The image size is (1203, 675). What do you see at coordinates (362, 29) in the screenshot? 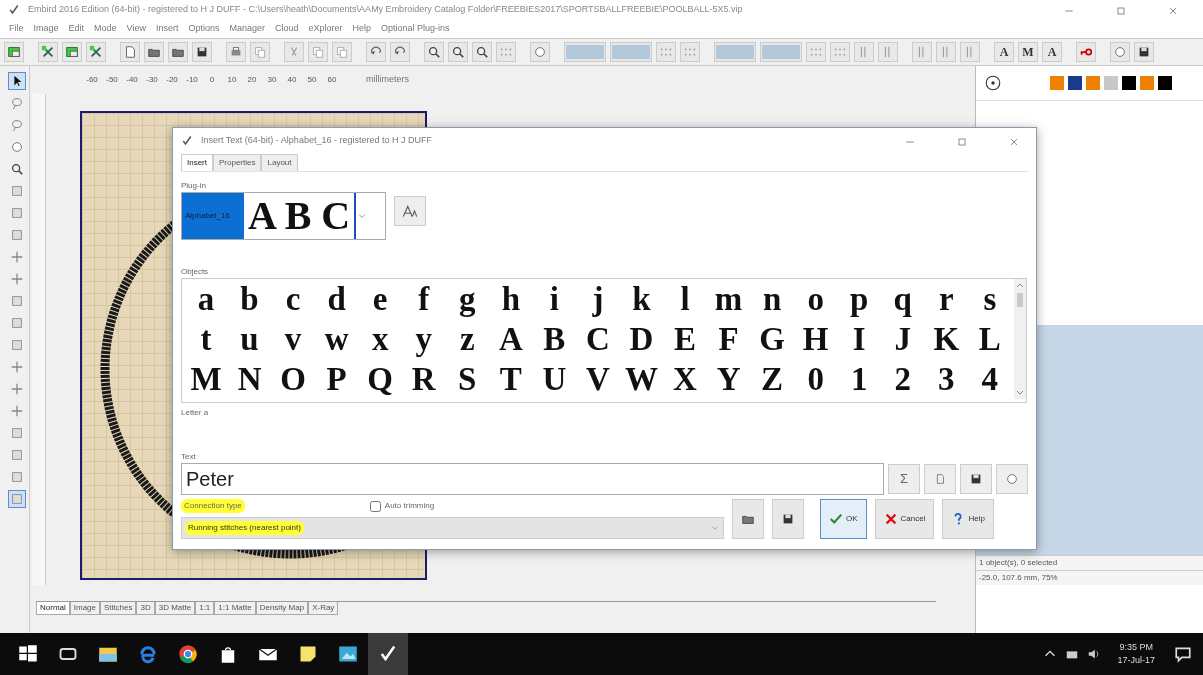
I see `menu-item: Help` at bounding box center [362, 29].